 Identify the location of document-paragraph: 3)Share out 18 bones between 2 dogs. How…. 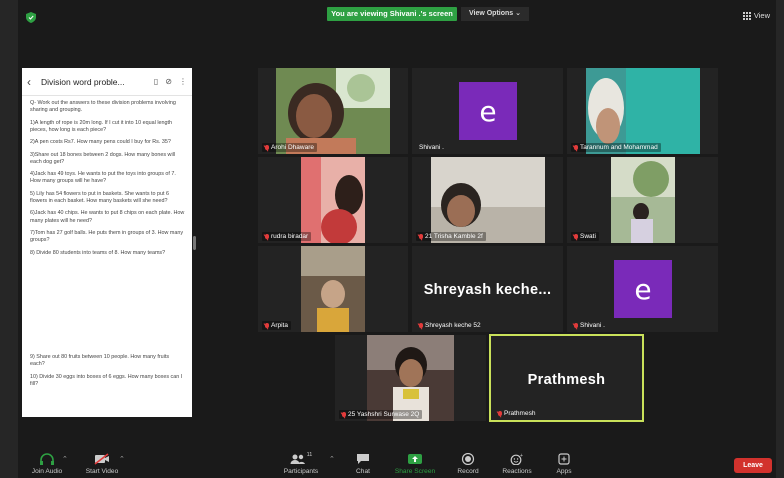
(103, 158).